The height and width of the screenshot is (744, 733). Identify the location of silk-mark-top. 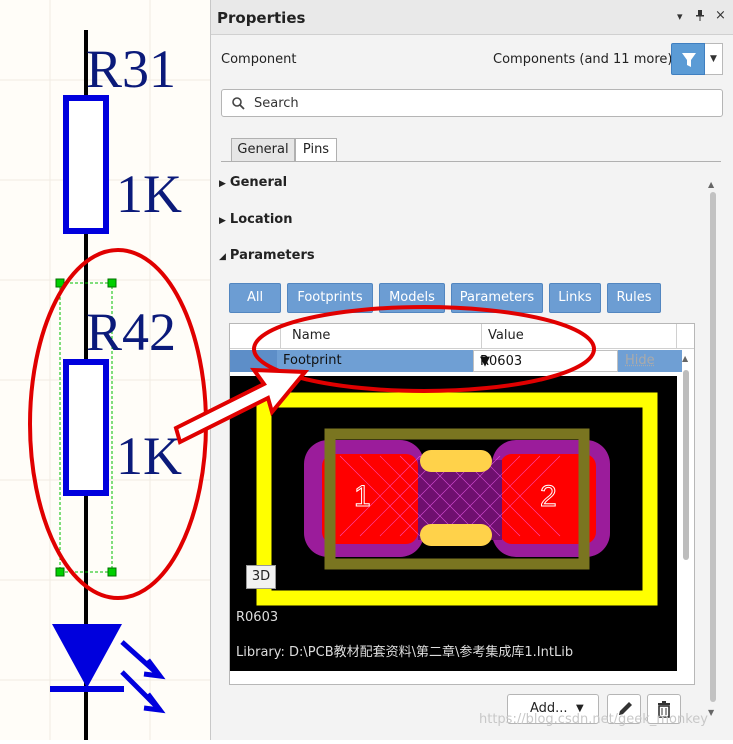
(456, 461).